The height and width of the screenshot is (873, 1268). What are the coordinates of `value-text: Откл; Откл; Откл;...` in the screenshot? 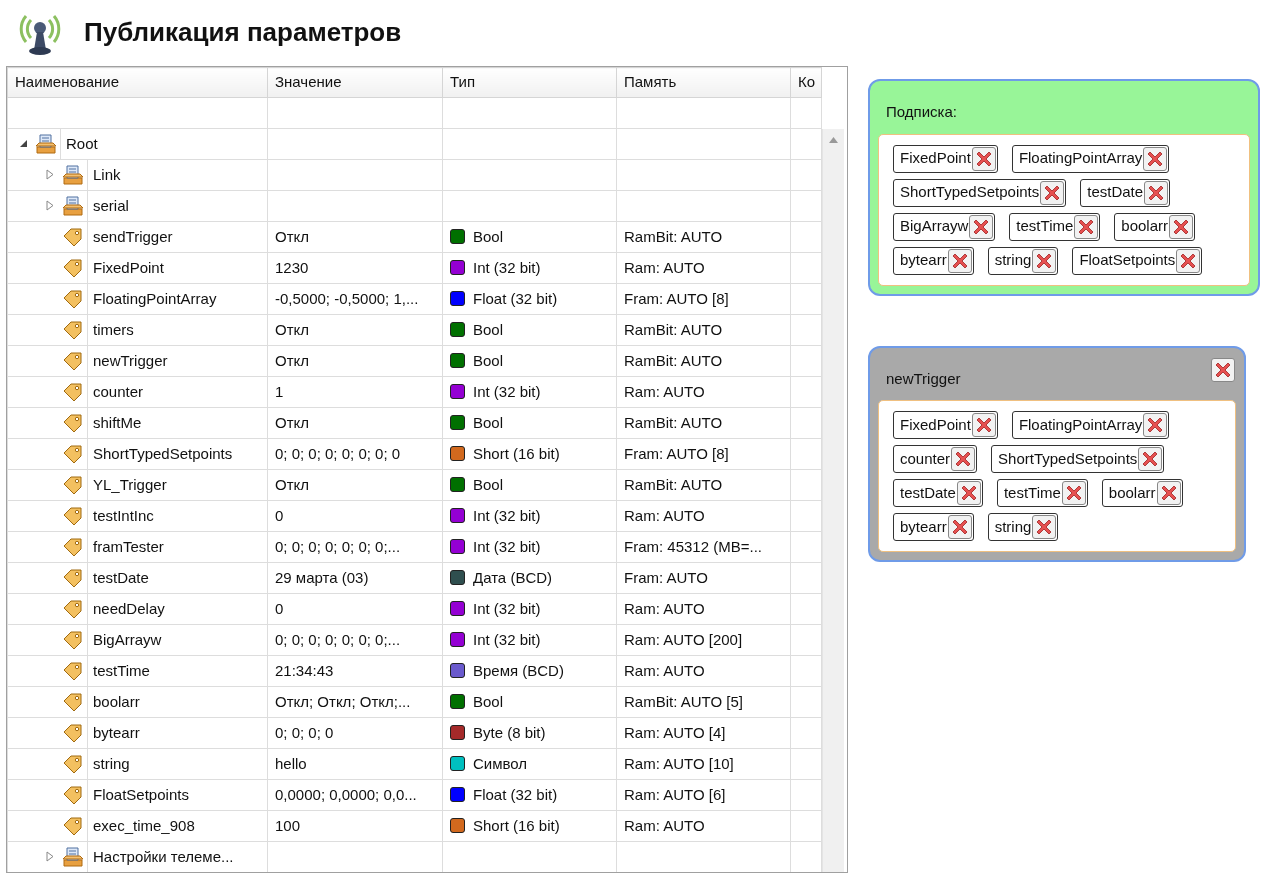 It's located at (343, 701).